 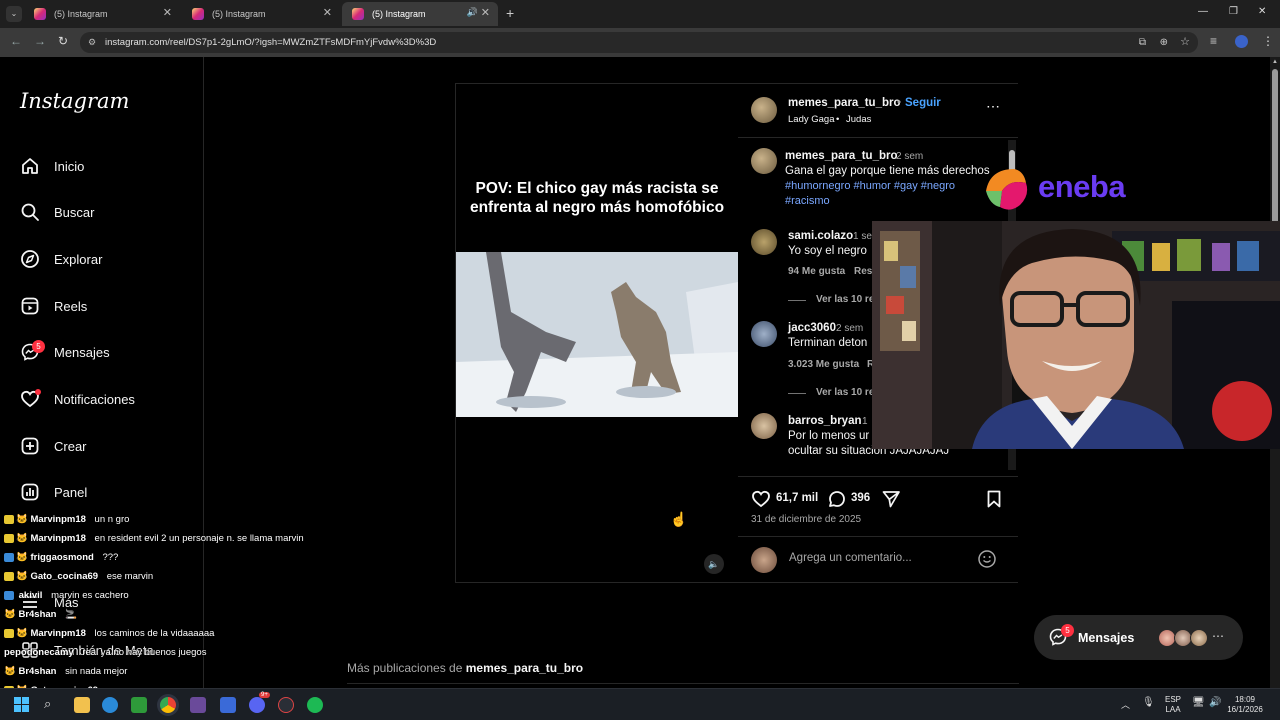 What do you see at coordinates (30, 446) in the screenshot?
I see `plus-square-icon` at bounding box center [30, 446].